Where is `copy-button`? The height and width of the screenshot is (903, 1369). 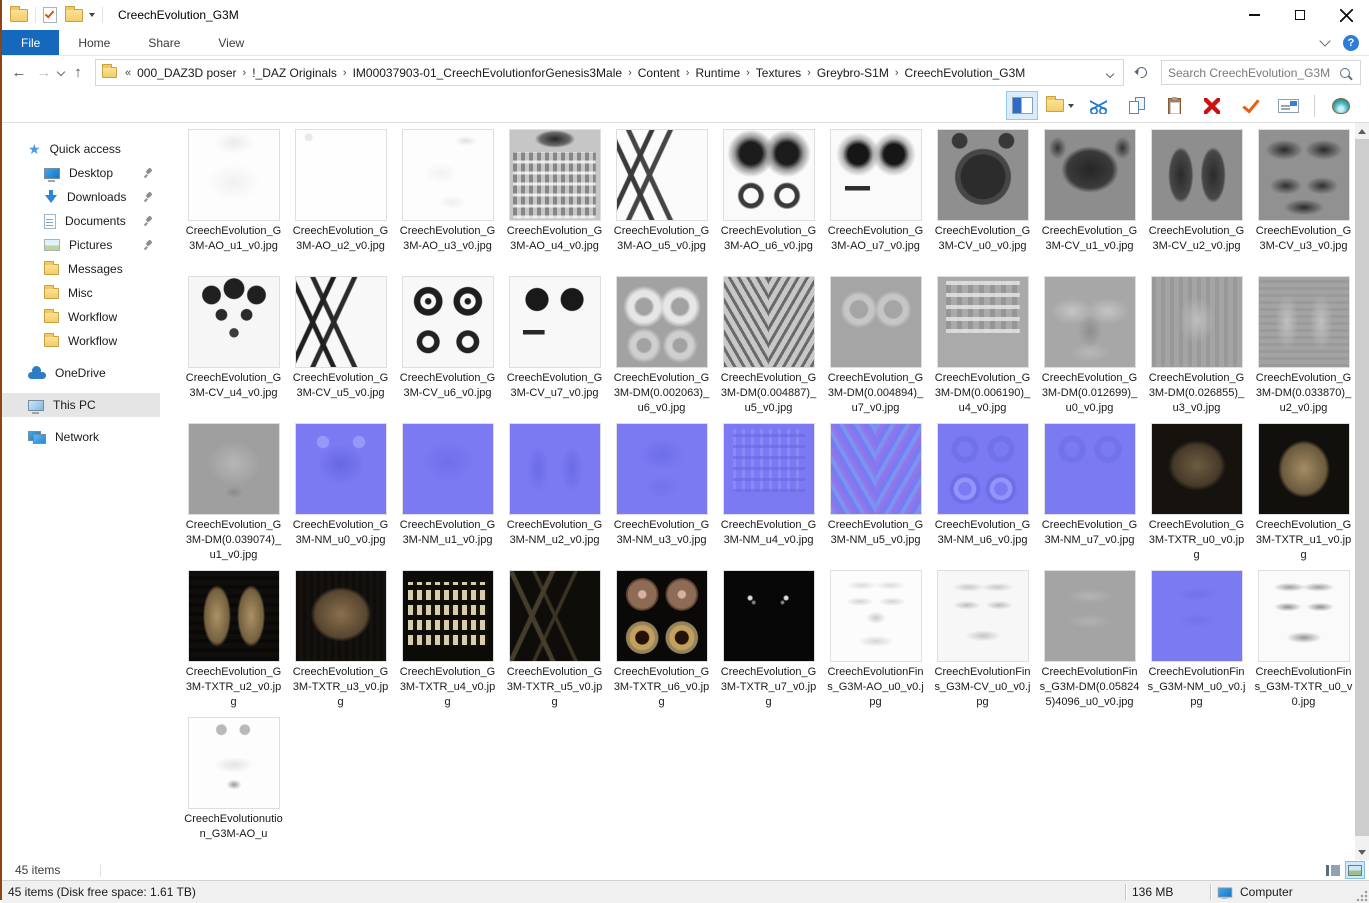 copy-button is located at coordinates (1136, 105).